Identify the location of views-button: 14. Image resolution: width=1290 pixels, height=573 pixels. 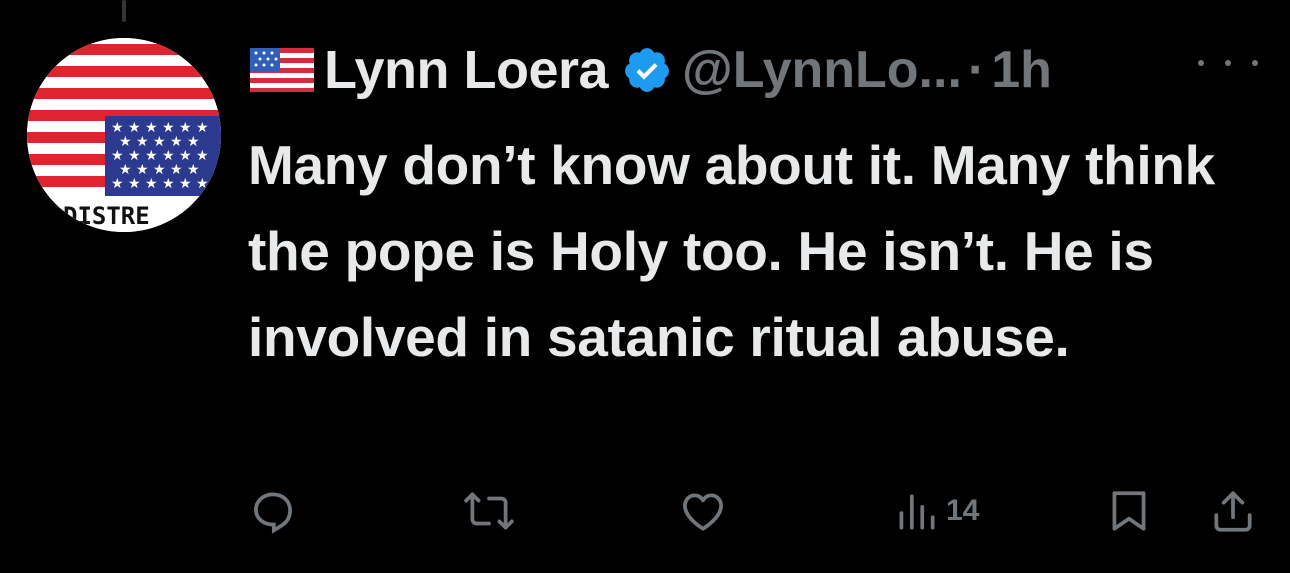
(936, 511).